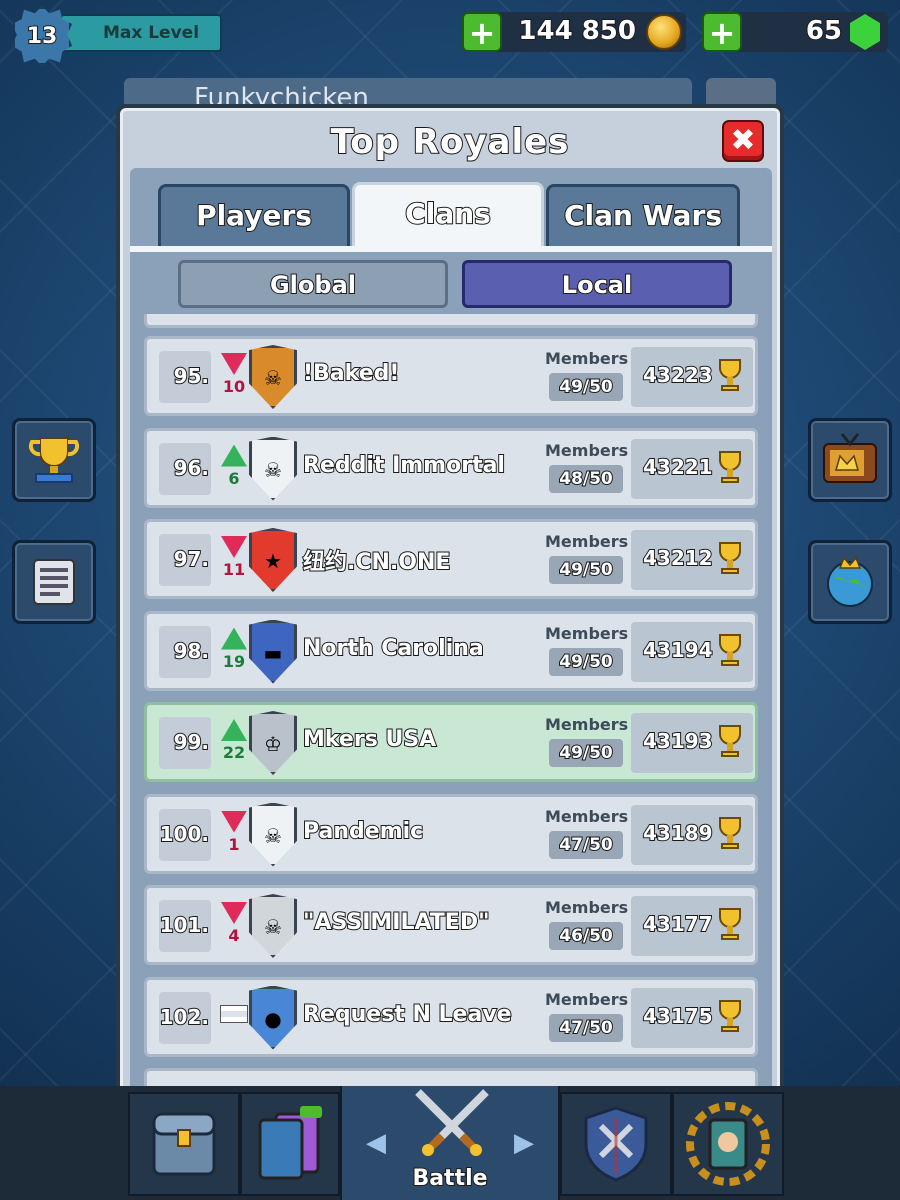 This screenshot has width=900, height=1200. What do you see at coordinates (452, 1122) in the screenshot?
I see `crossed-swords-icon` at bounding box center [452, 1122].